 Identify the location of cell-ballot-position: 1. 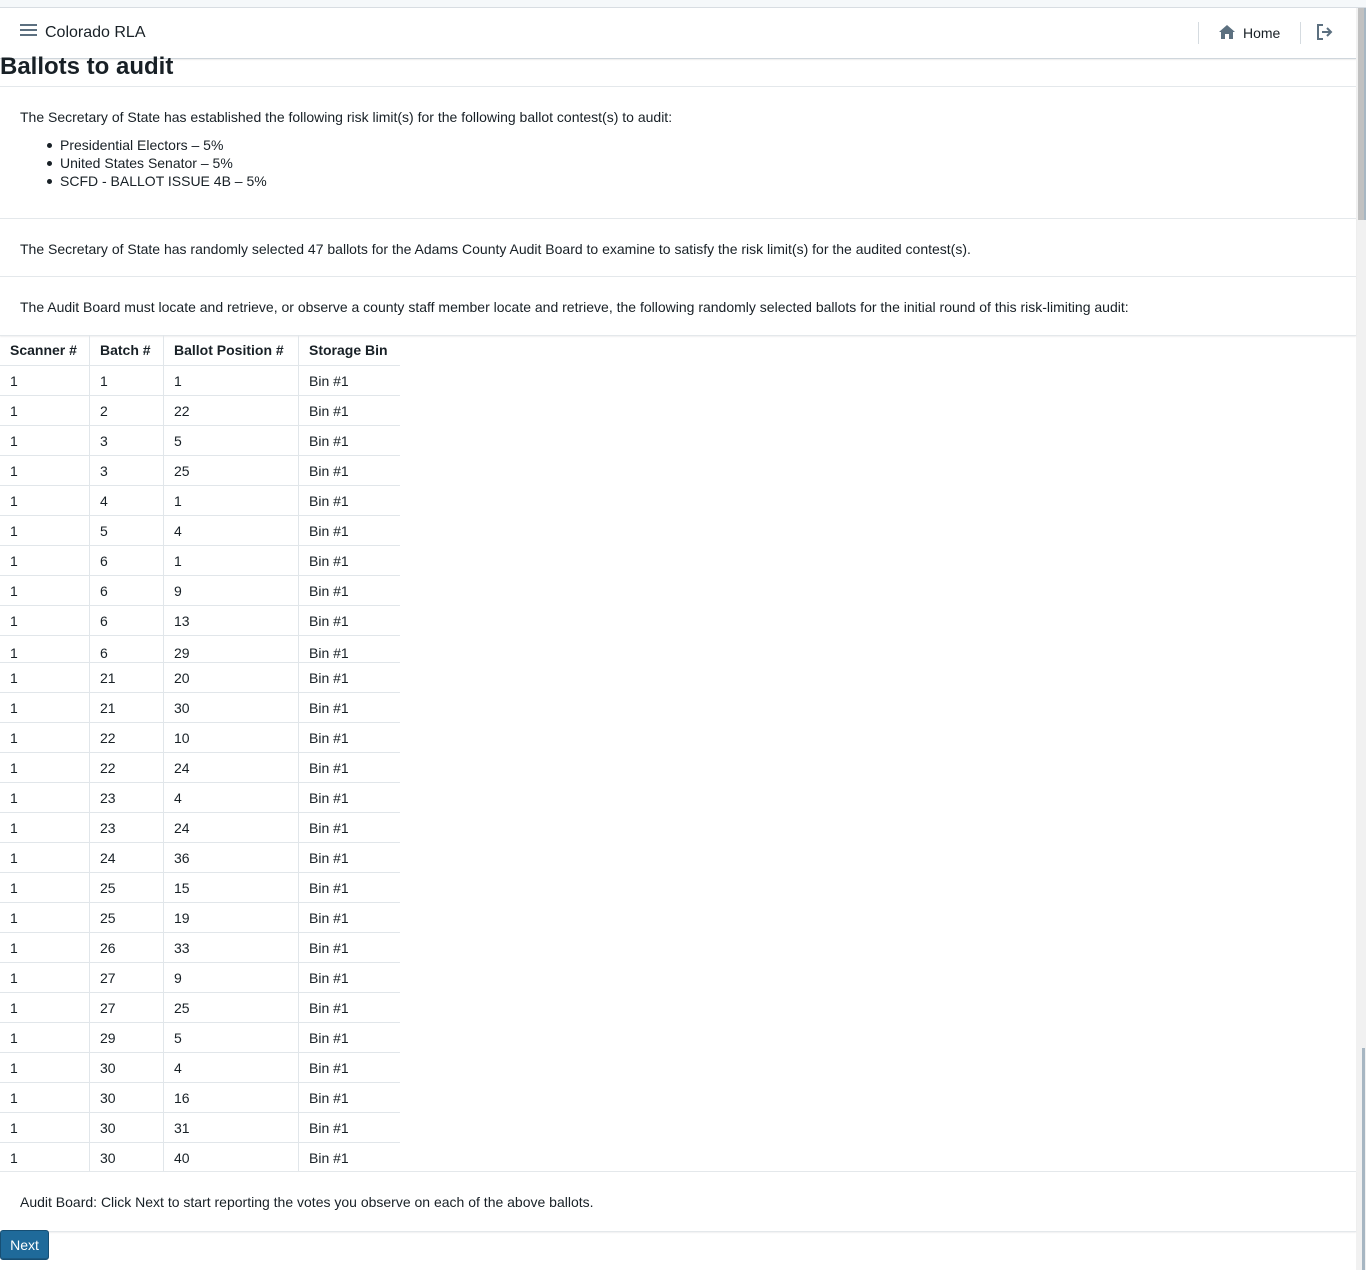
(231, 560).